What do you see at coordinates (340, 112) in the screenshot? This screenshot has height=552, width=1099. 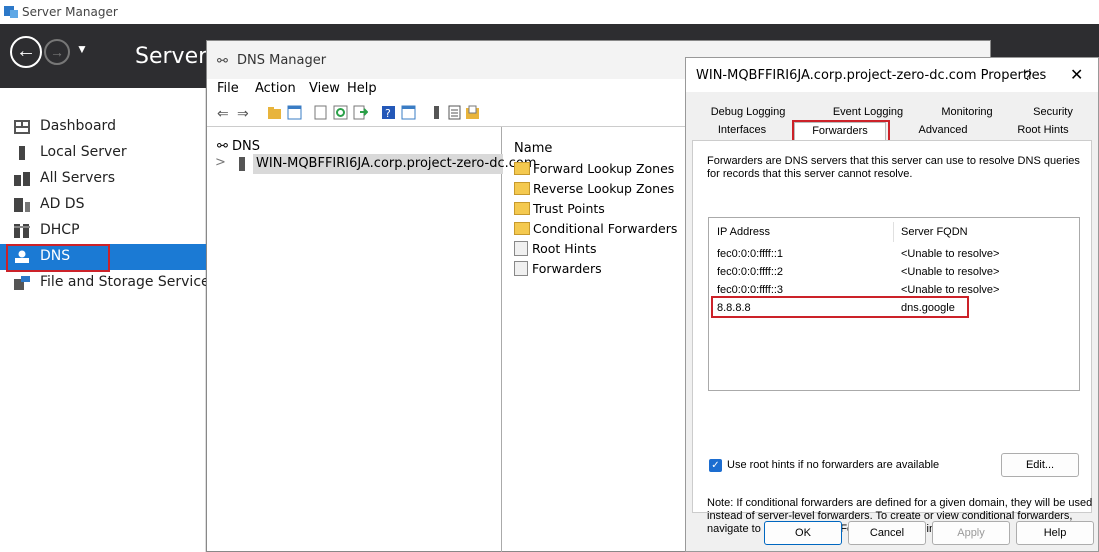 I see `refresh-icon` at bounding box center [340, 112].